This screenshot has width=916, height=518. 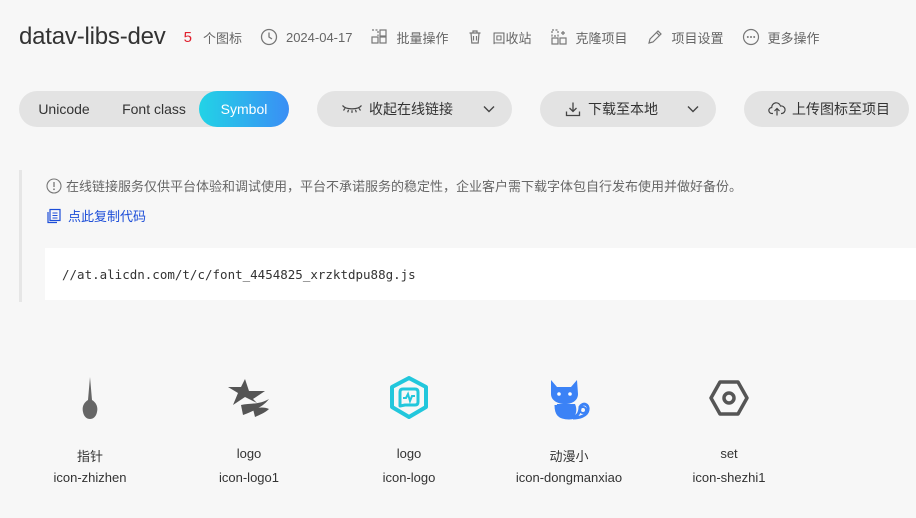 I want to click on project-settings-button: 项目设置, so click(x=685, y=37).